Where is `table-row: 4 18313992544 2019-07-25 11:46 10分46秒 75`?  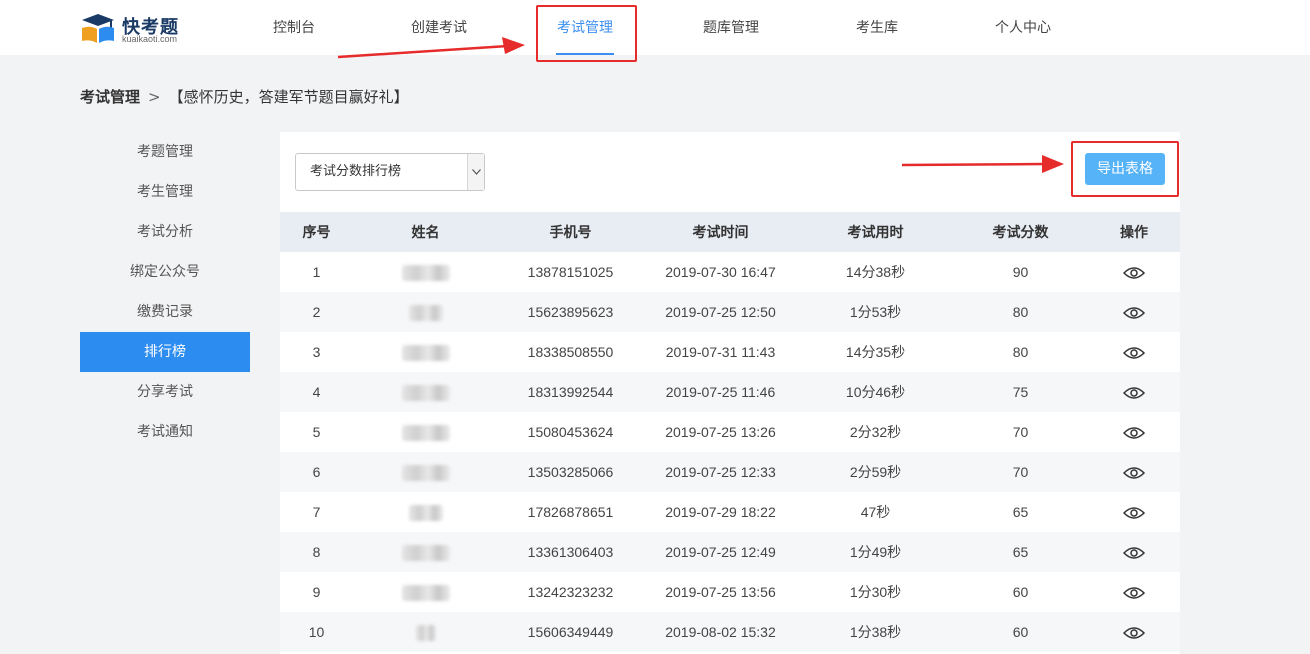
table-row: 4 18313992544 2019-07-25 11:46 10分46秒 75 is located at coordinates (730, 392).